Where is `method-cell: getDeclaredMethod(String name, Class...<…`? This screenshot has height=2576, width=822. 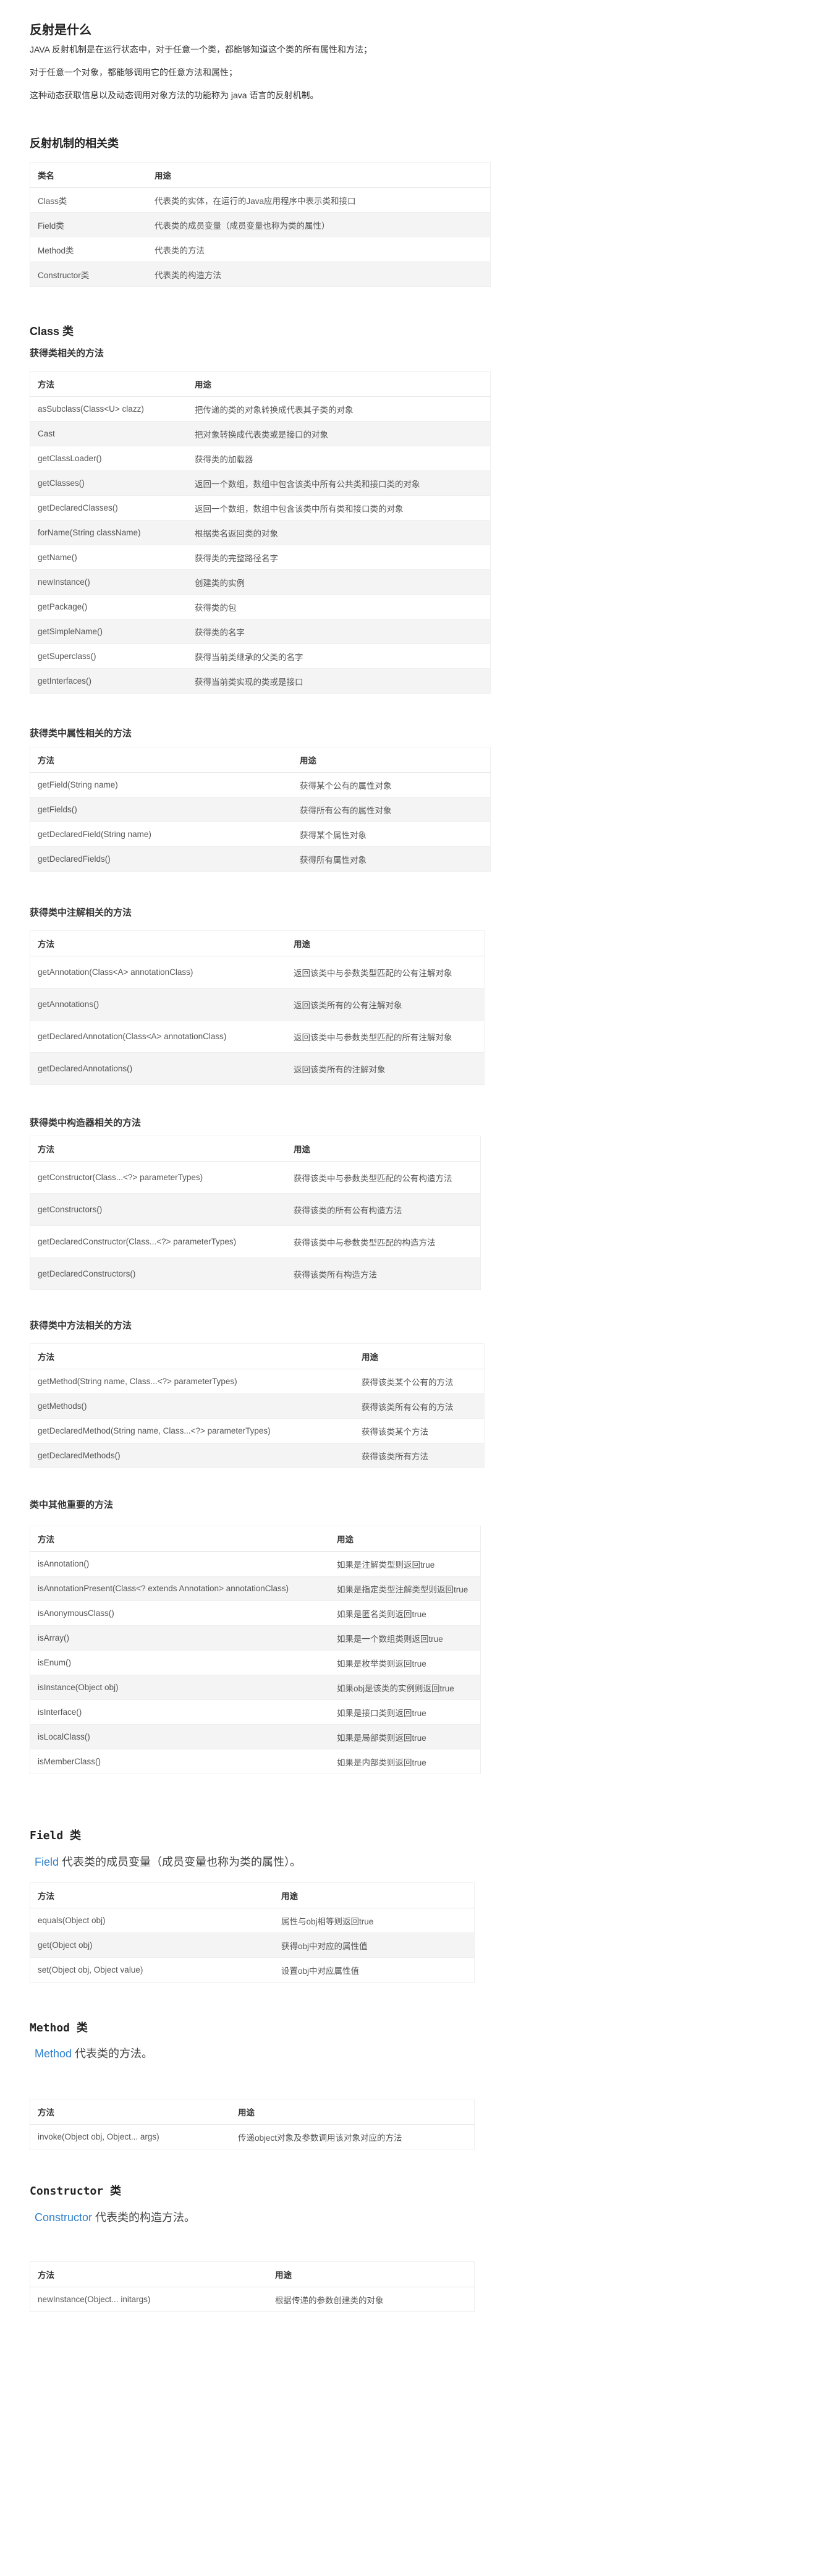 method-cell: getDeclaredMethod(String name, Class...<… is located at coordinates (192, 1430).